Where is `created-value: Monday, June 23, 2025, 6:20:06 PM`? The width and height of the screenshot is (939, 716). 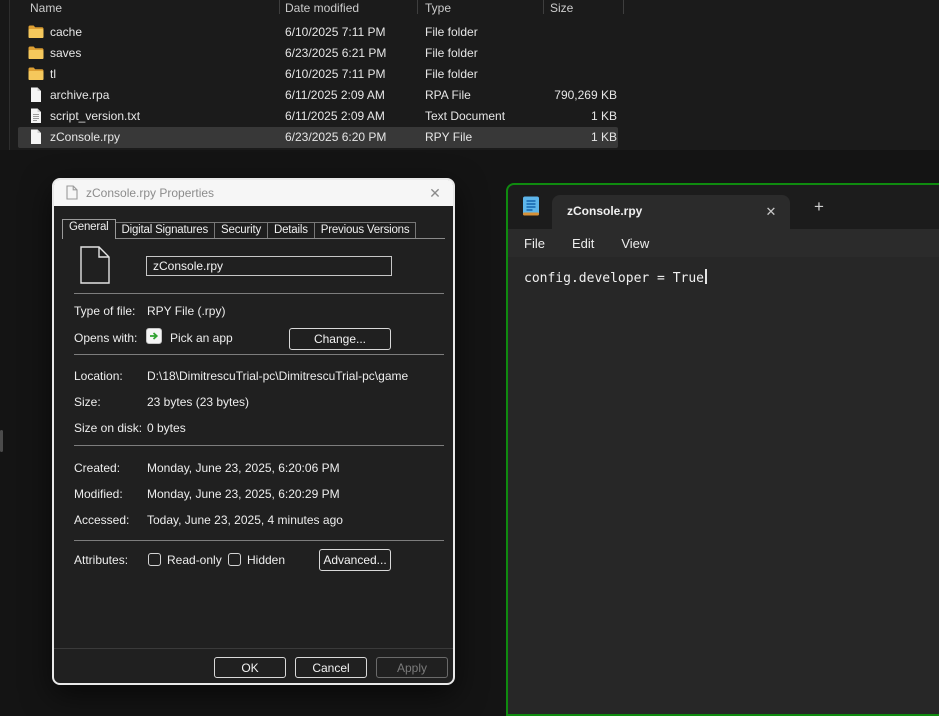
created-value: Monday, June 23, 2025, 6:20:06 PM is located at coordinates (243, 468).